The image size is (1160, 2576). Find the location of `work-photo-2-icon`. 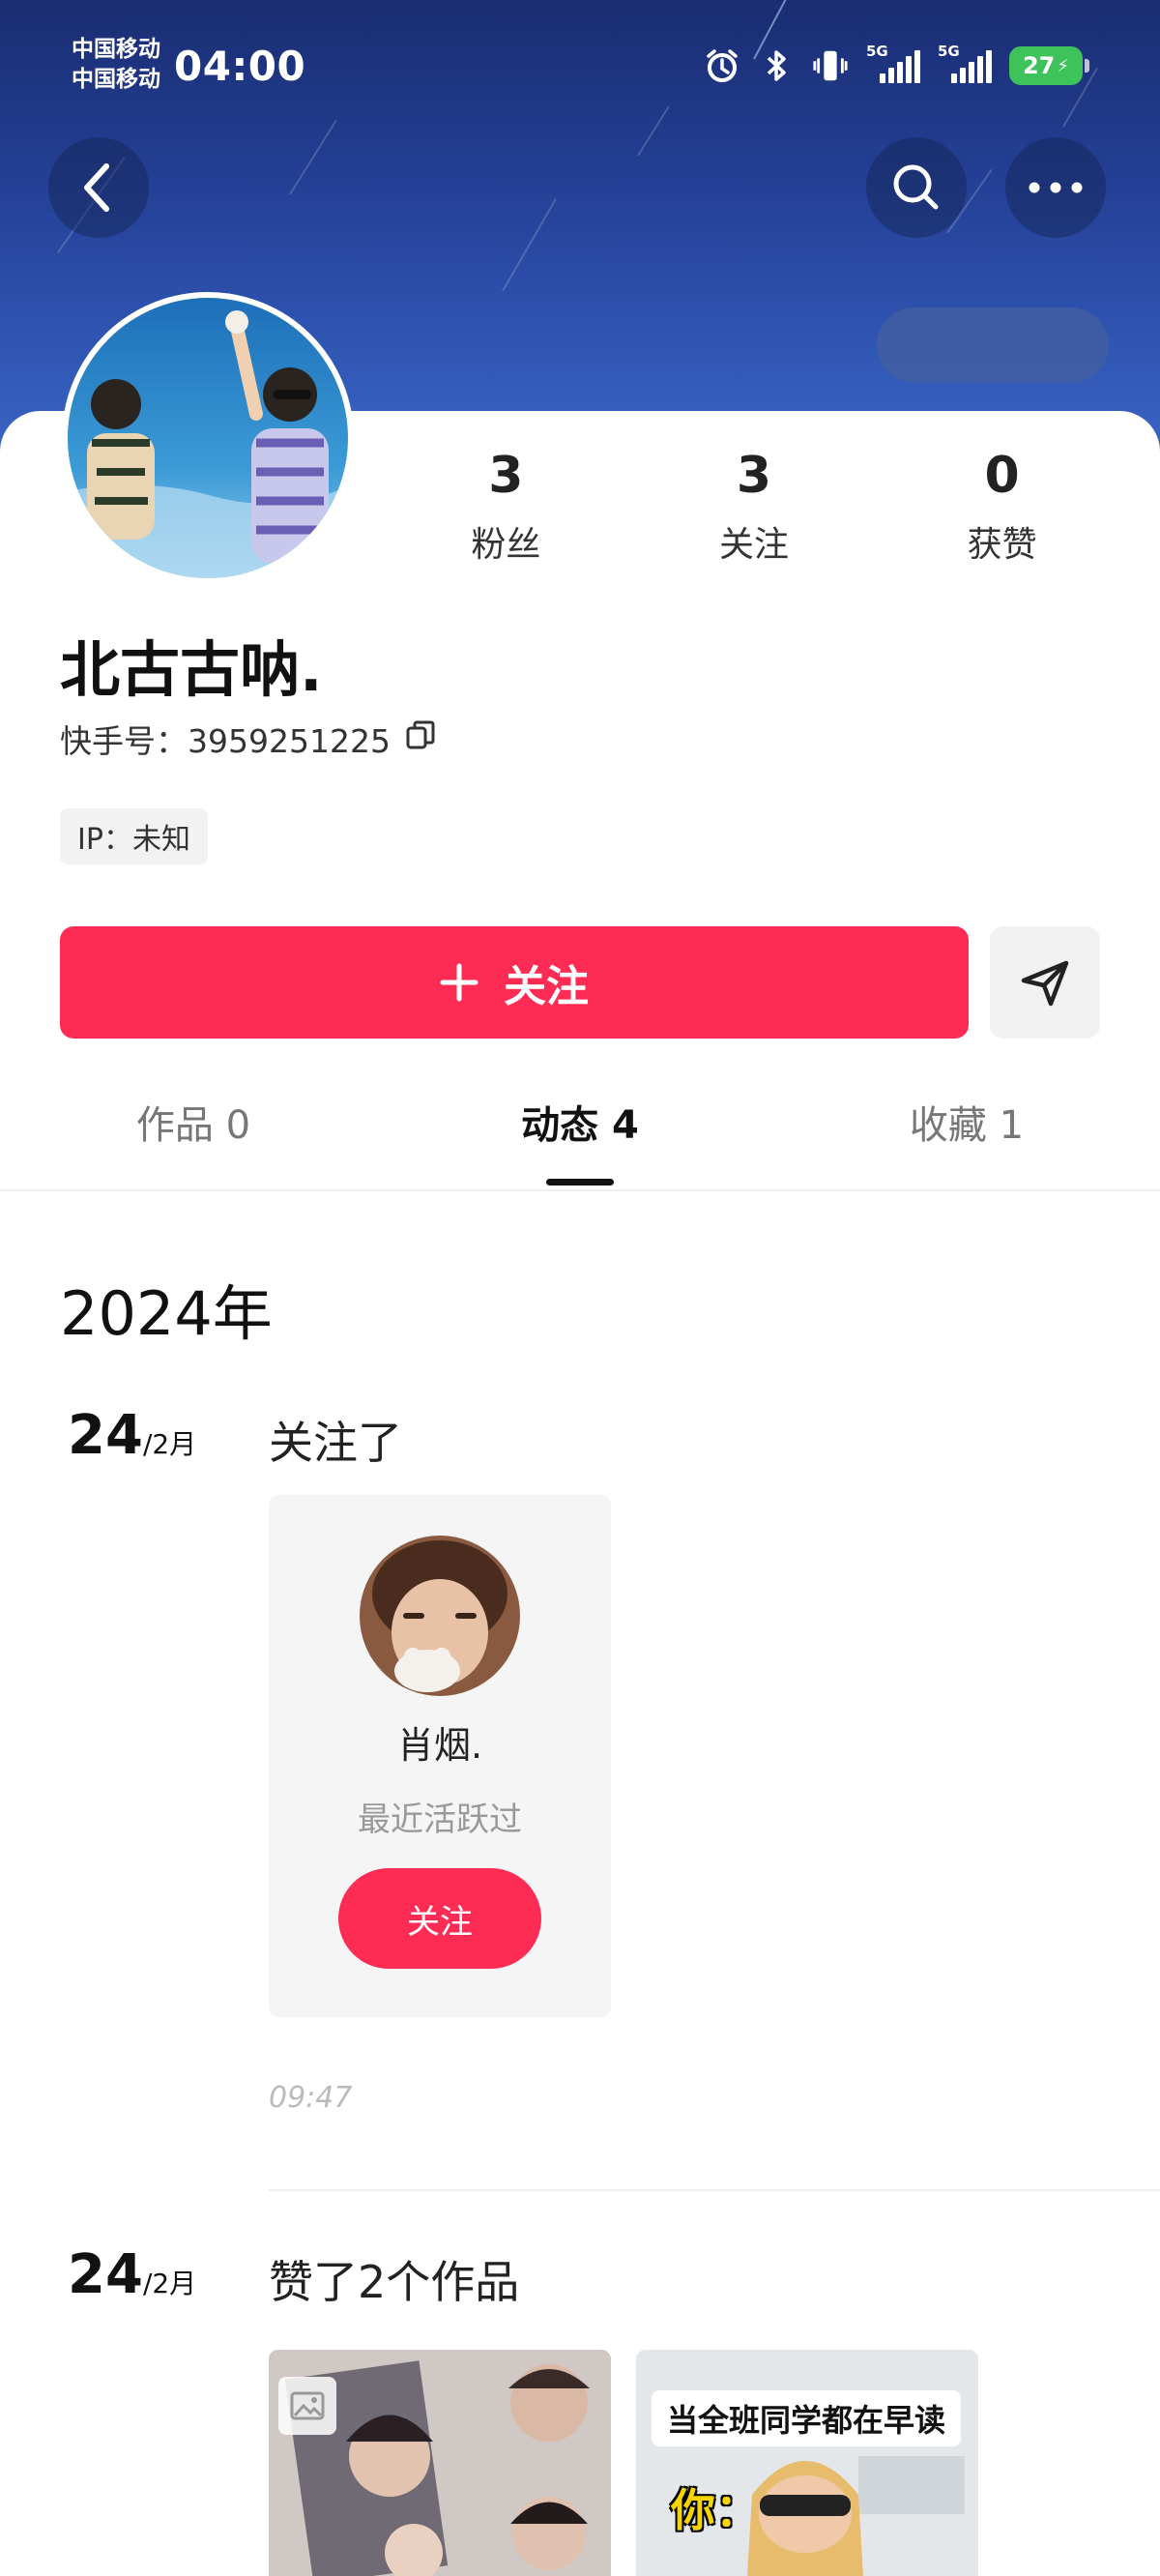

work-photo-2-icon is located at coordinates (807, 2463).